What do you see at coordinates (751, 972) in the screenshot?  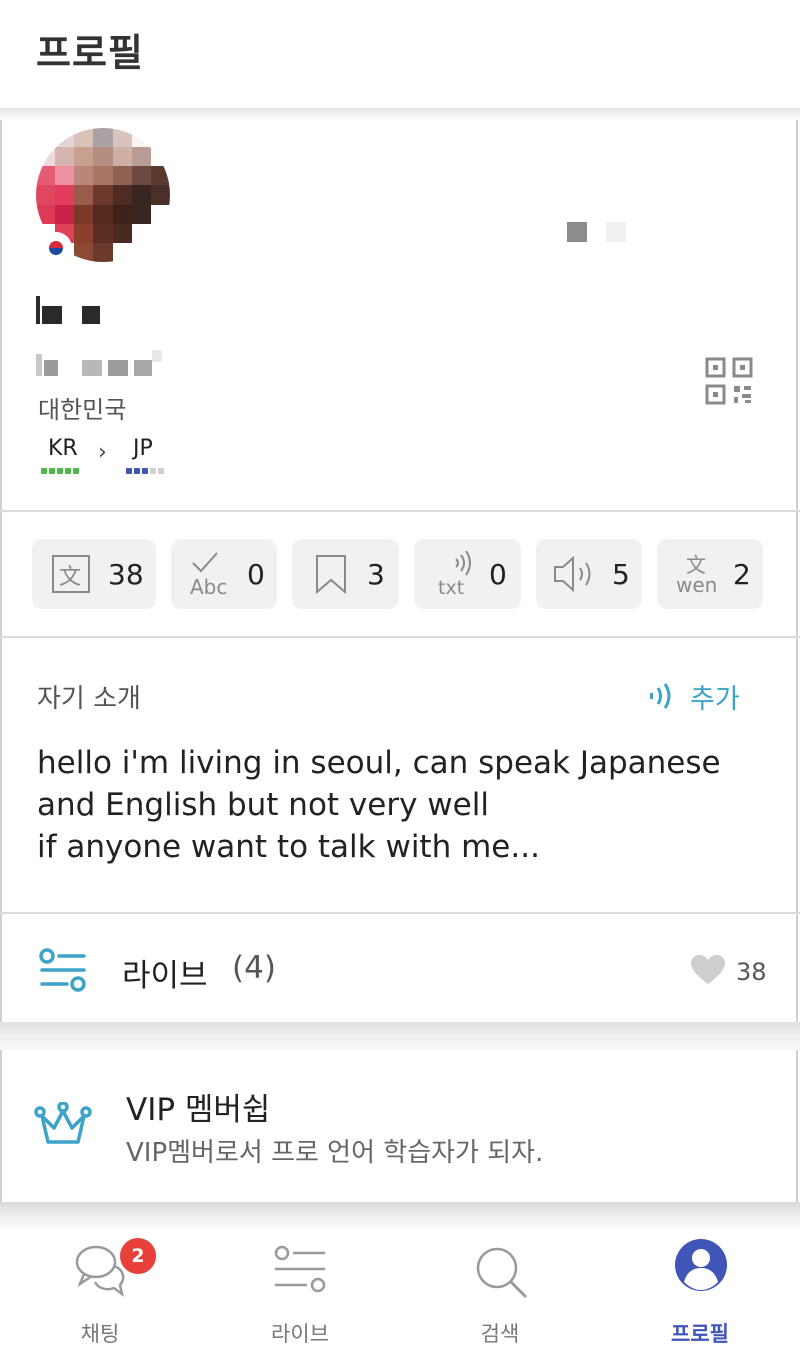 I see `like-count: 38` at bounding box center [751, 972].